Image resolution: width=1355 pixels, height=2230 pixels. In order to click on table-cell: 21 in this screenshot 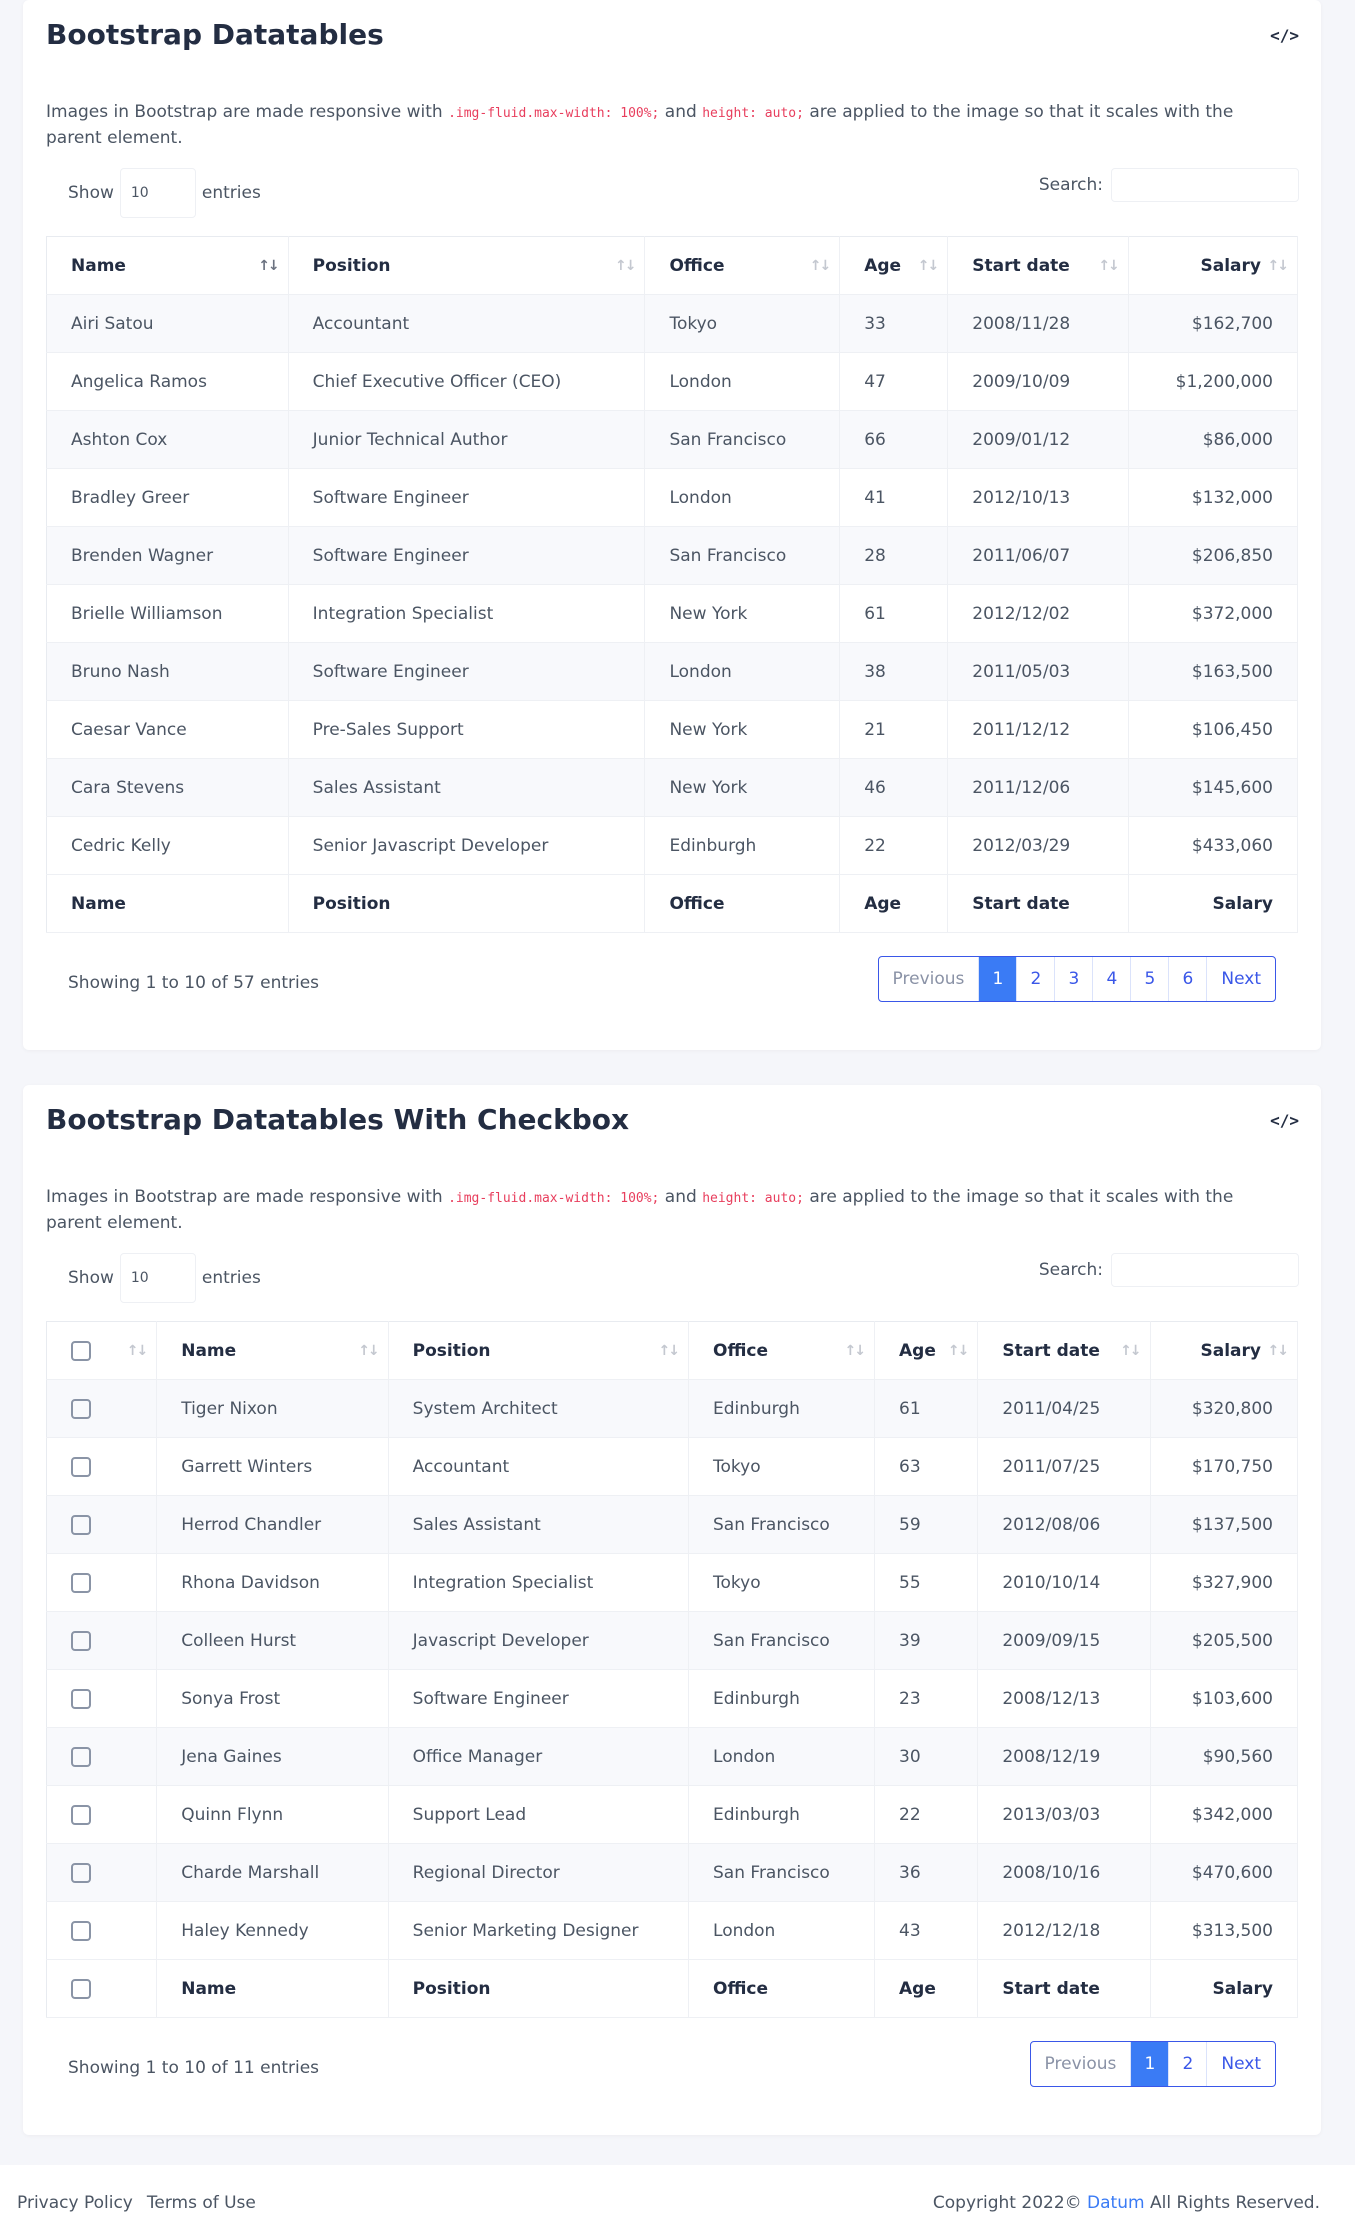, I will do `click(894, 729)`.